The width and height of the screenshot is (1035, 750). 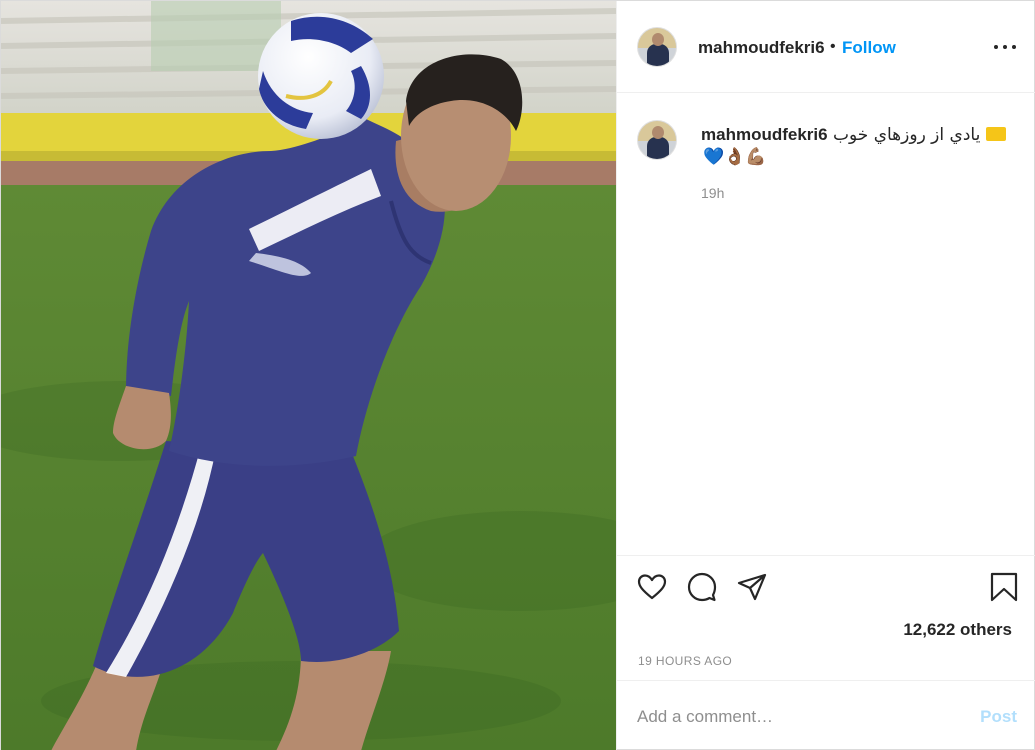 What do you see at coordinates (869, 48) in the screenshot?
I see `follow-button: Follow` at bounding box center [869, 48].